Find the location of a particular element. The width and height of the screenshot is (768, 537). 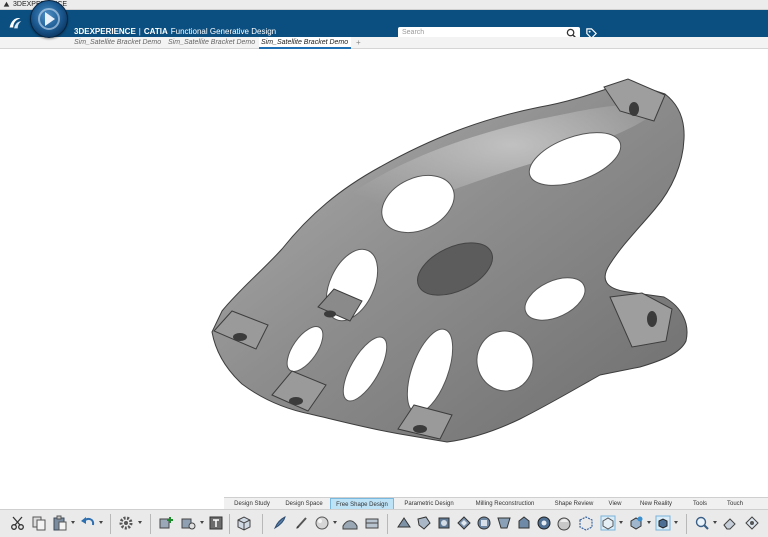

shape-tool-6-icon is located at coordinates (484, 523).